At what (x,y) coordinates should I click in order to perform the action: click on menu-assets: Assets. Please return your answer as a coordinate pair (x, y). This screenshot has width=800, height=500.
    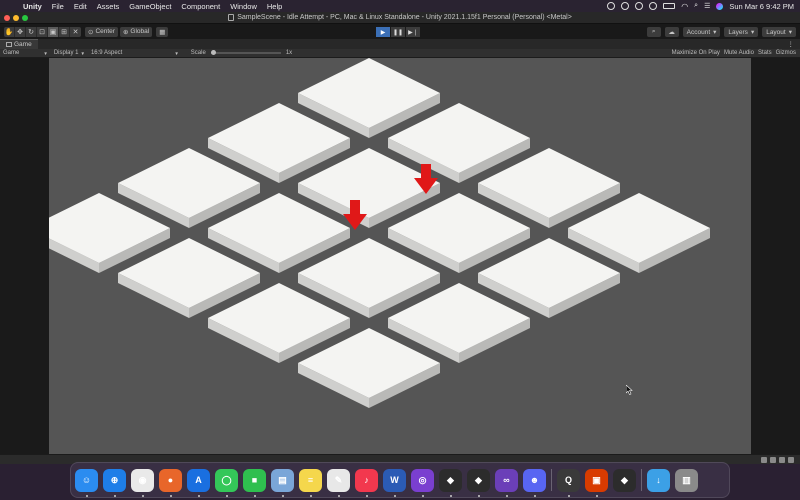
    Looking at the image, I should click on (108, 6).